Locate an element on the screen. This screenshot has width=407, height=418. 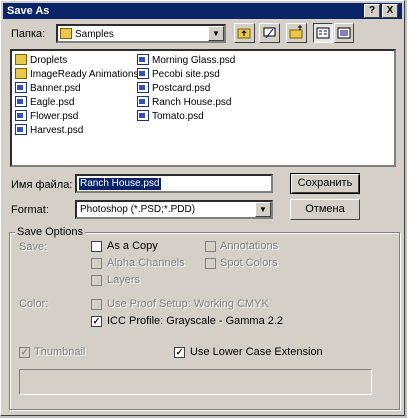
save-button: Сохранить is located at coordinates (325, 183).